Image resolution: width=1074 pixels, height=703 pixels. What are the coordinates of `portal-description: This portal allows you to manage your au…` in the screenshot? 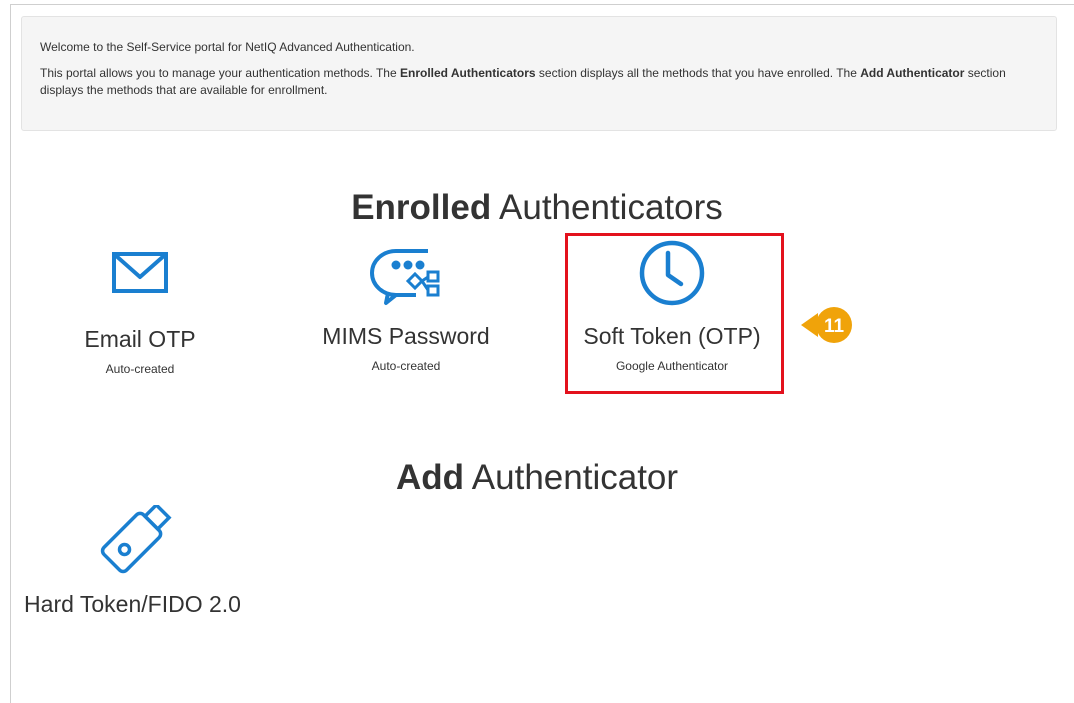 It's located at (523, 81).